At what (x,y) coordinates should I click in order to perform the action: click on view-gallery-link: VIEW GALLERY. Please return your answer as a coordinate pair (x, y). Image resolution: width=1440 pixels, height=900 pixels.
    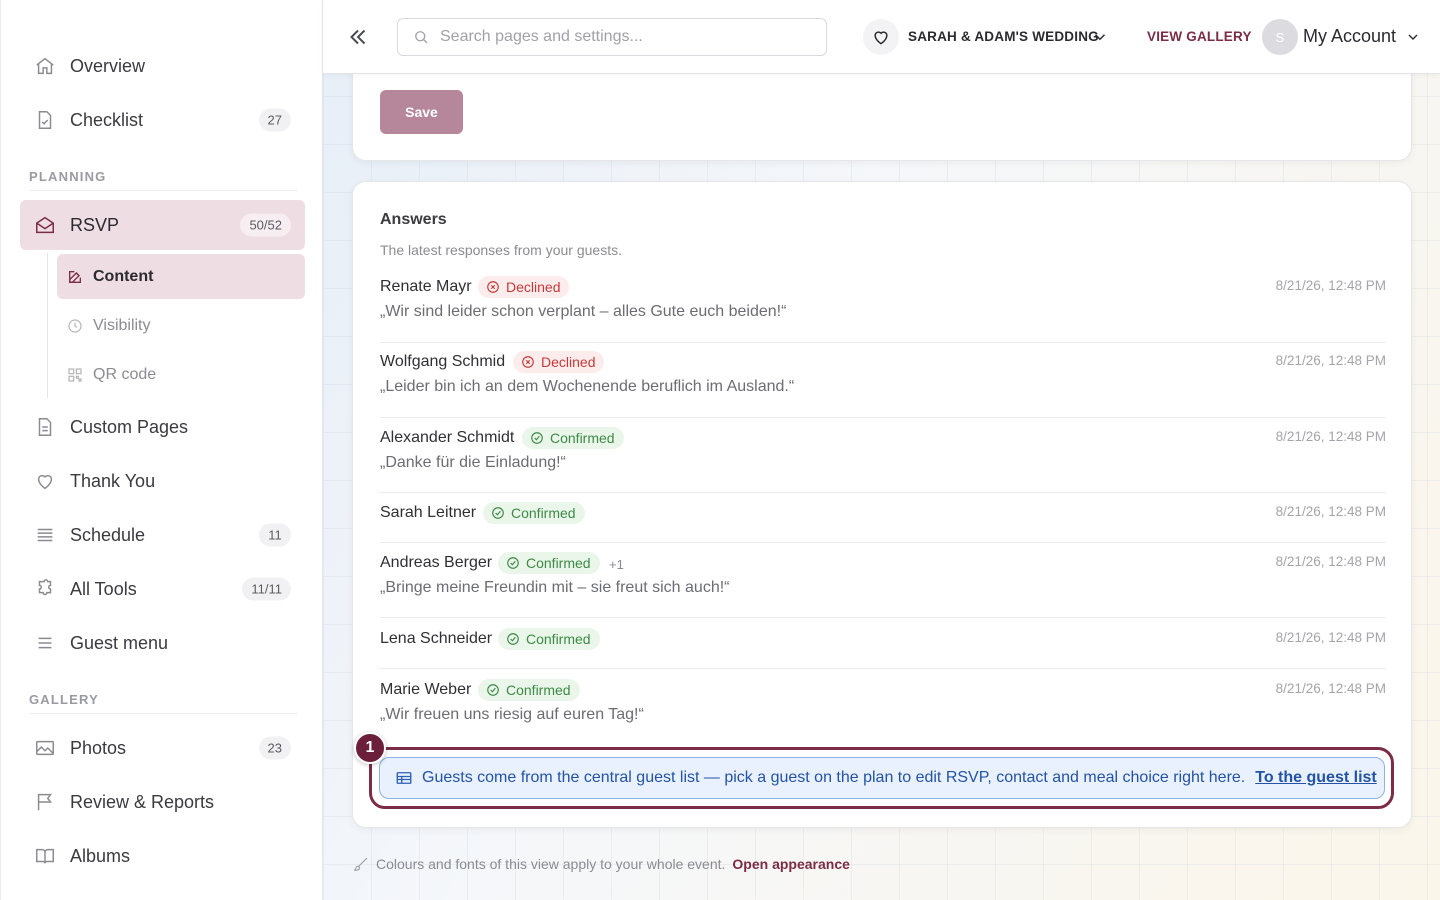
    Looking at the image, I should click on (1199, 36).